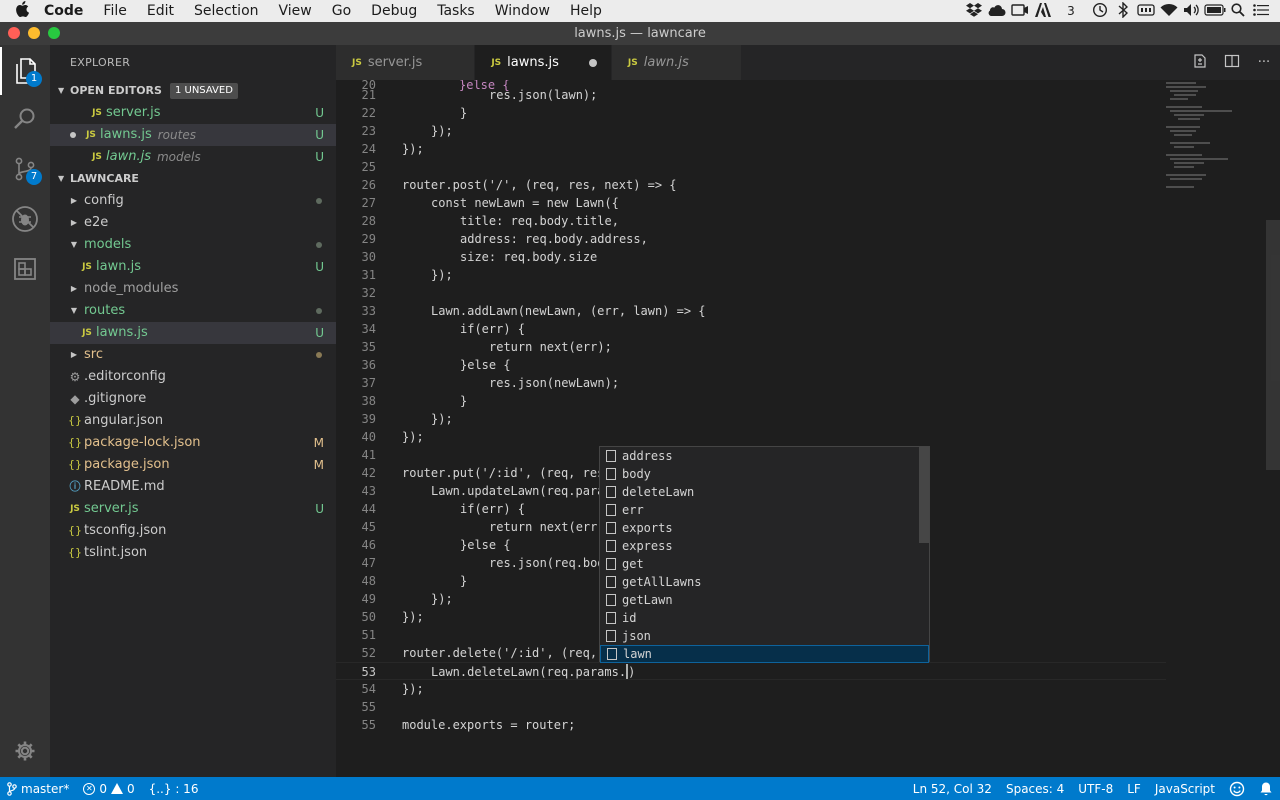  I want to click on battery-meter-icon, so click(1145, 11).